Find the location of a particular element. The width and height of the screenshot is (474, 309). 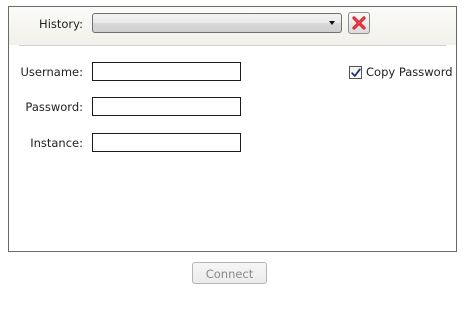

copy-password-checkbox is located at coordinates (355, 72).